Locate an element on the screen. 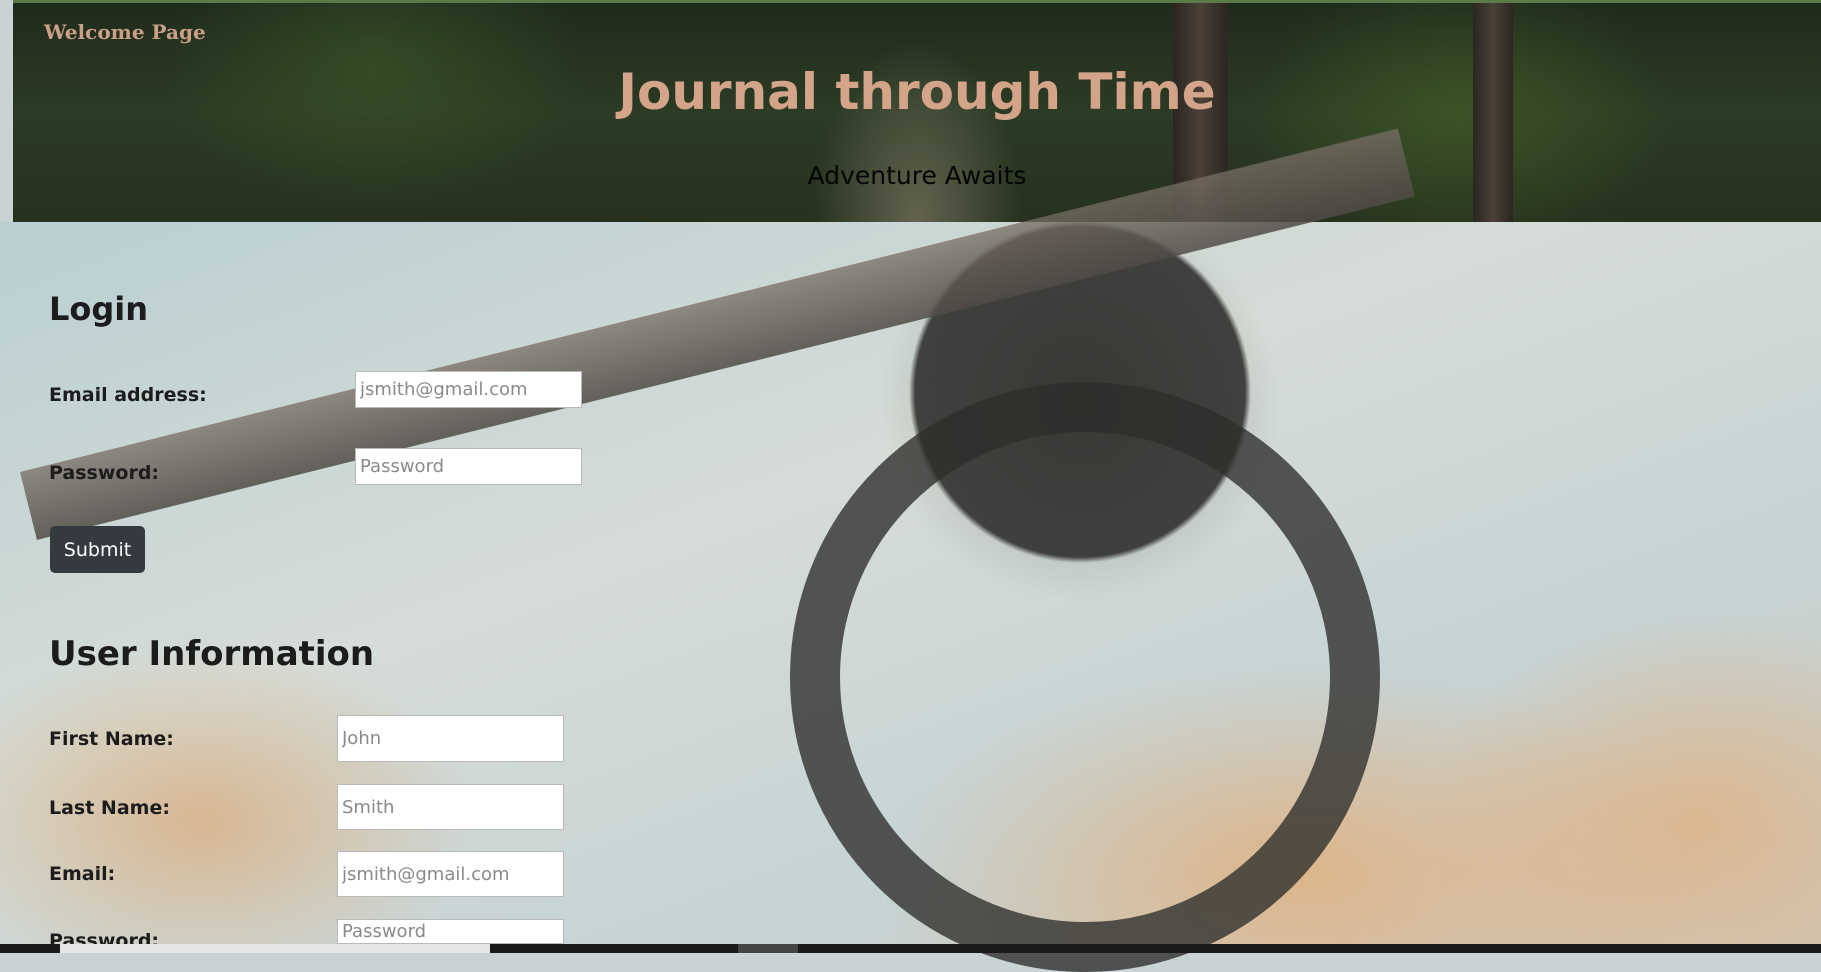 The height and width of the screenshot is (972, 1821). bottom-taskbar is located at coordinates (910, 948).